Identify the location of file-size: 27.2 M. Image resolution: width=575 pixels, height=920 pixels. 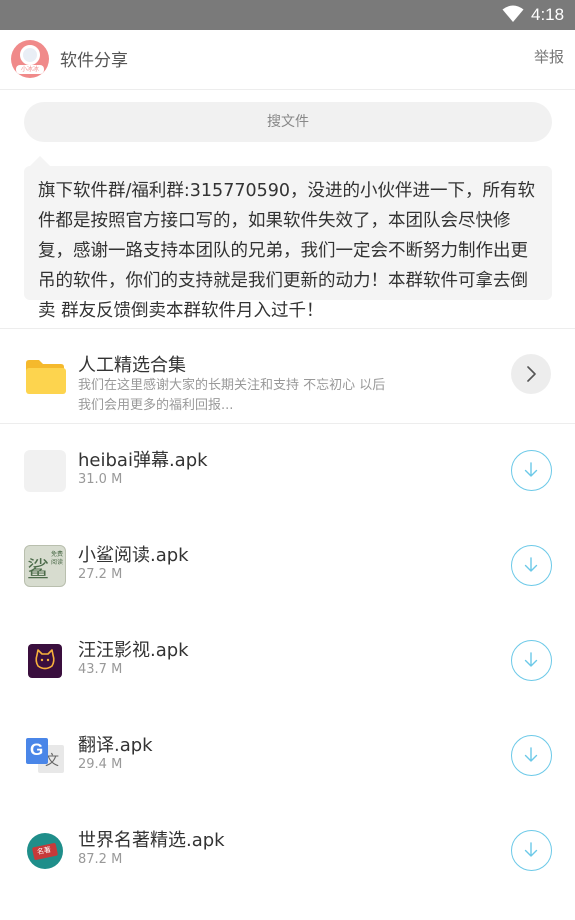
(100, 574).